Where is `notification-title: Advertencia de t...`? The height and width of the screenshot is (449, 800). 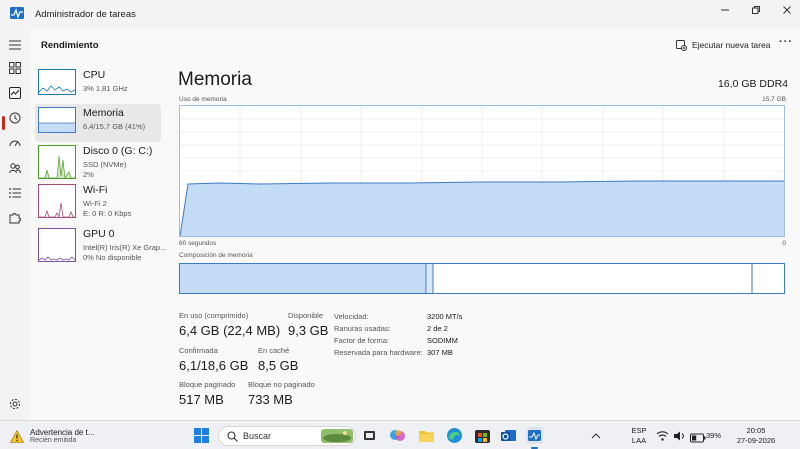
notification-title: Advertencia de t... is located at coordinates (62, 432).